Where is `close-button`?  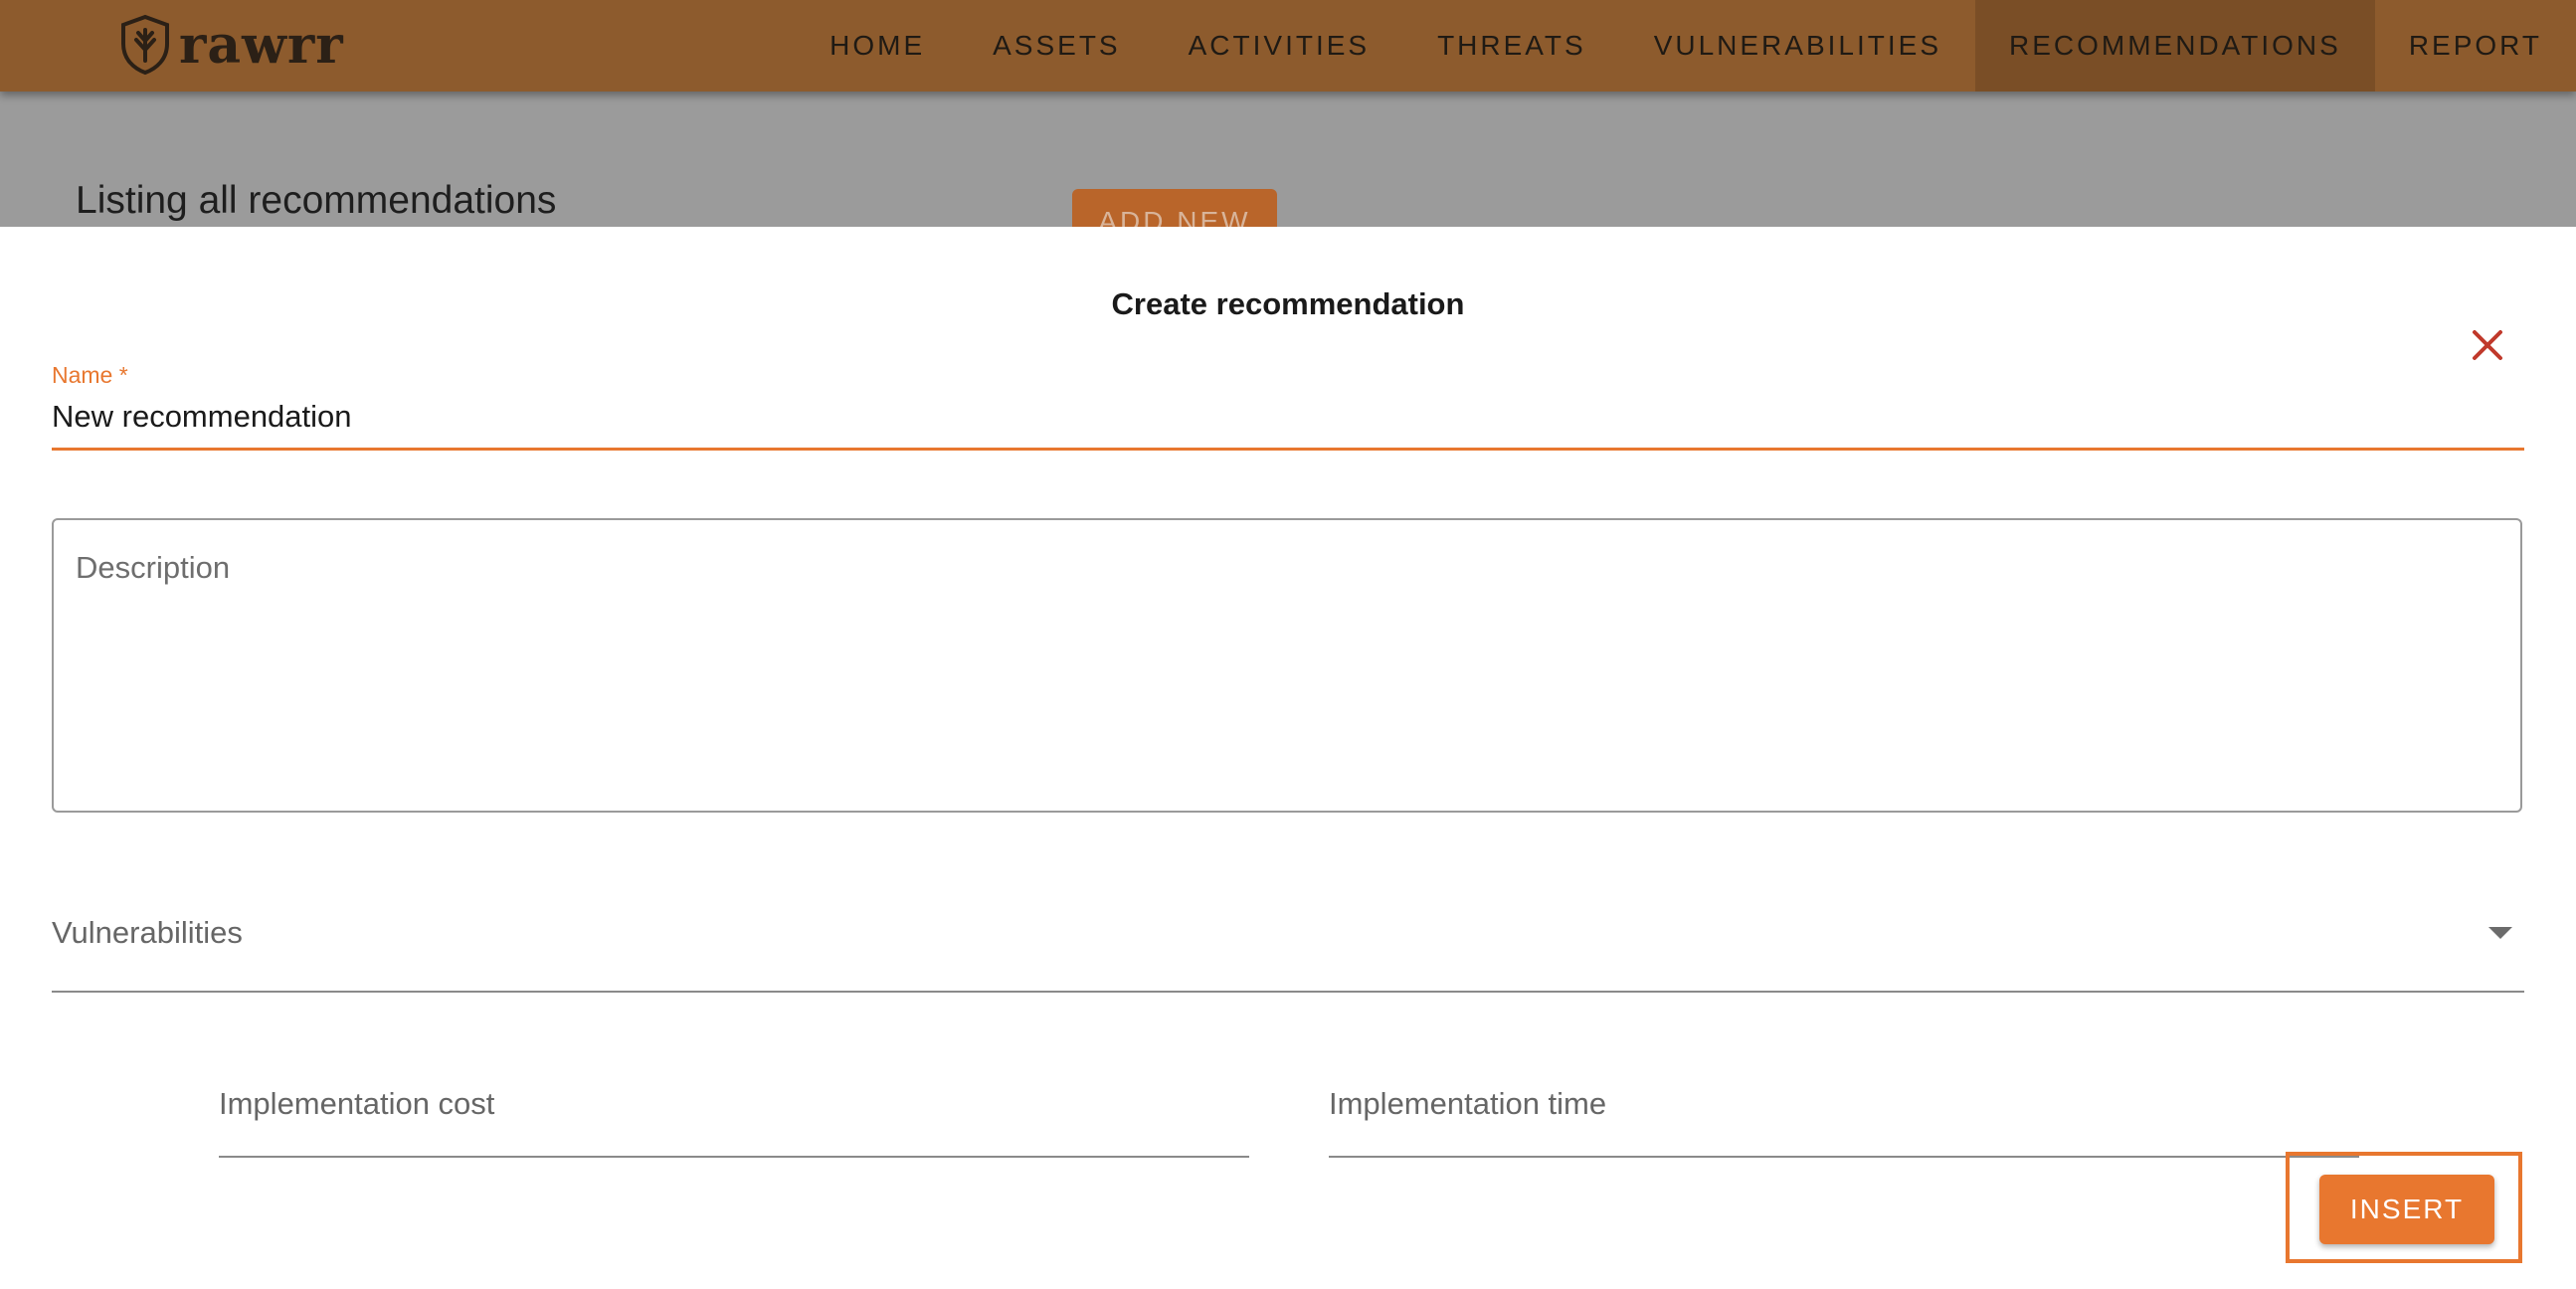
close-button is located at coordinates (2487, 345).